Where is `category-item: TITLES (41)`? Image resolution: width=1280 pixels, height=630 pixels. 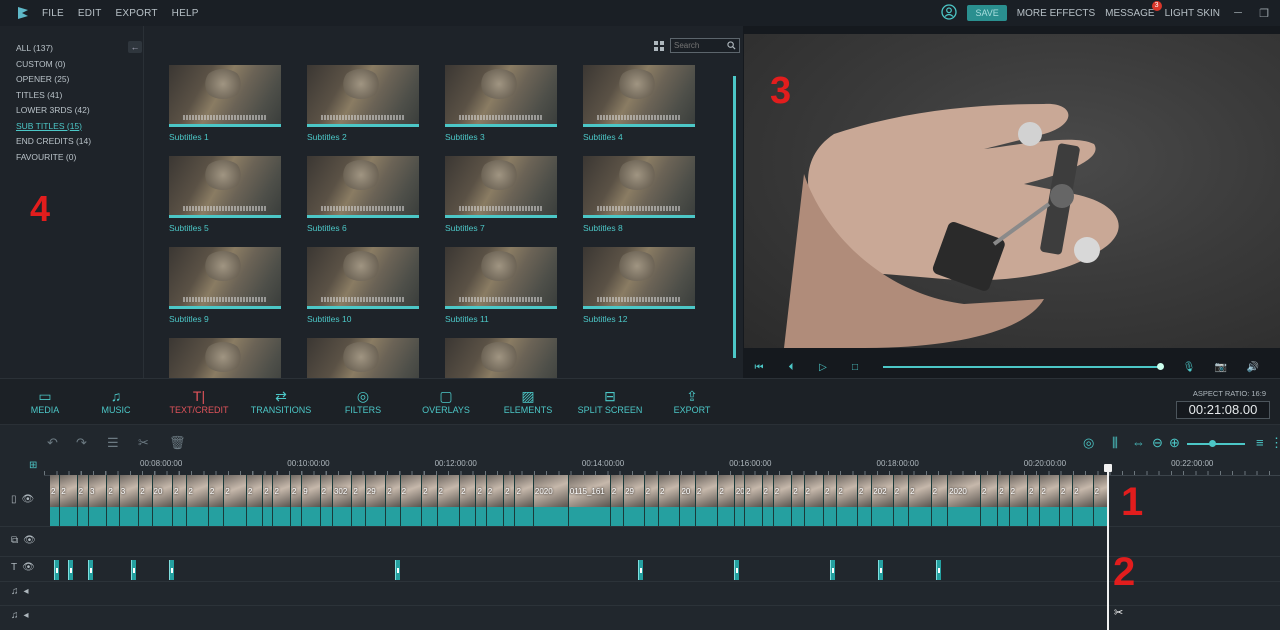 category-item: TITLES (41) is located at coordinates (71, 96).